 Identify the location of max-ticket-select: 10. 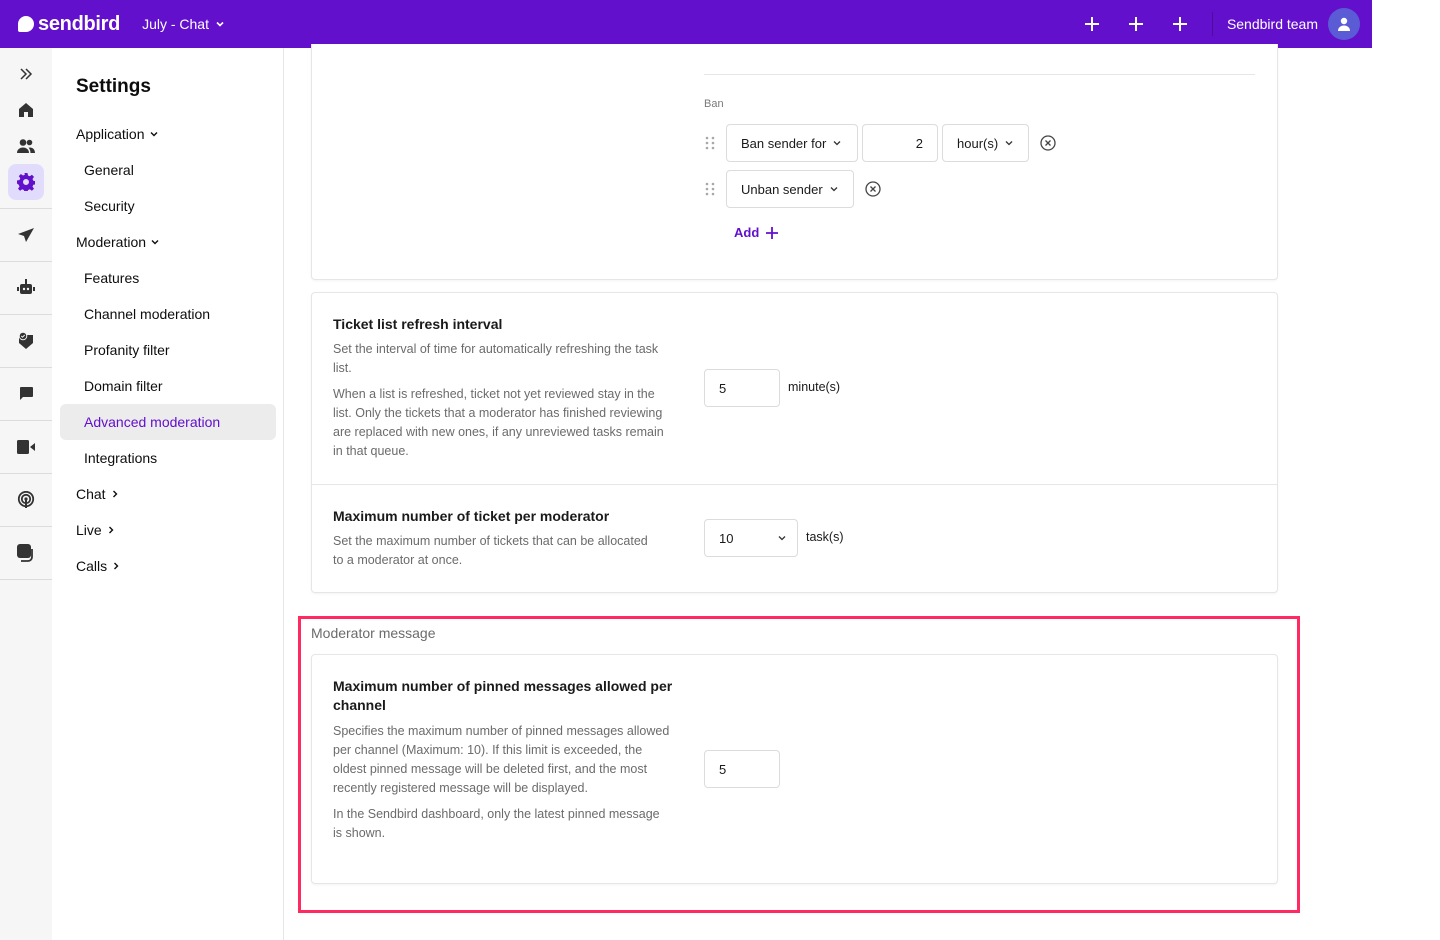
(751, 538).